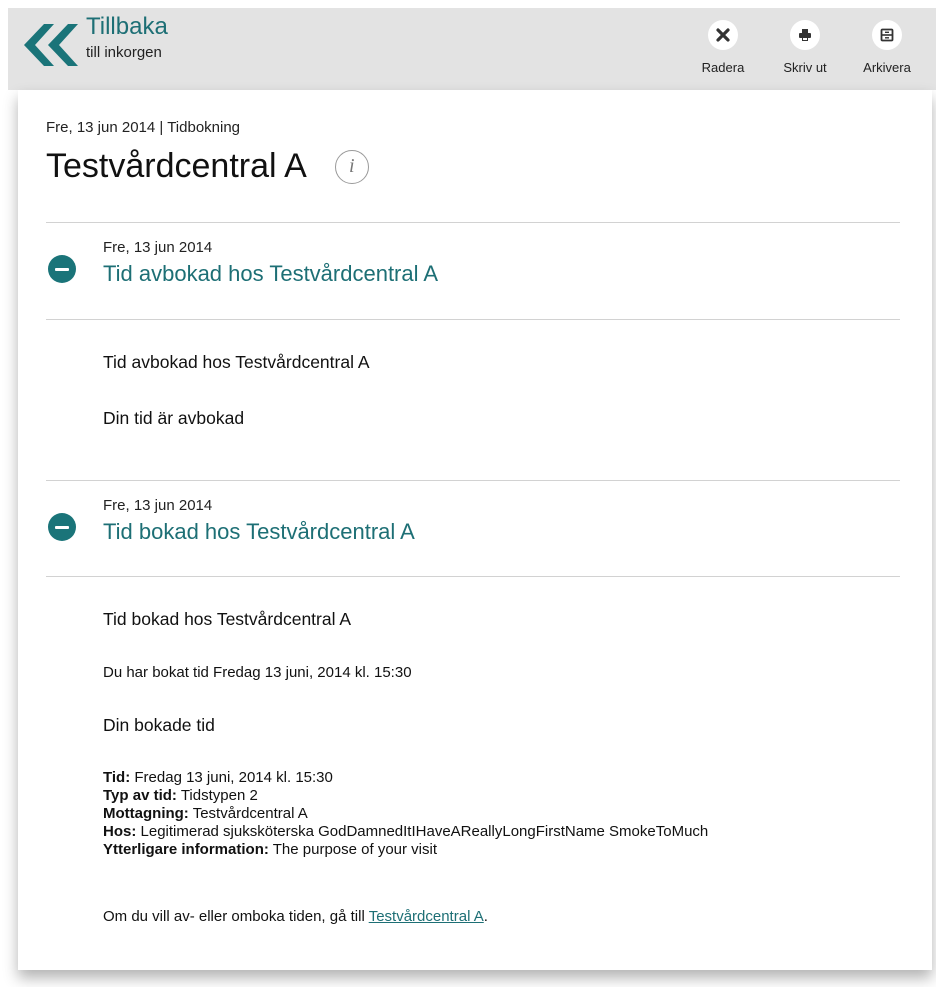 This screenshot has height=987, width=936. I want to click on back-subtitle: till inkorgen, so click(124, 52).